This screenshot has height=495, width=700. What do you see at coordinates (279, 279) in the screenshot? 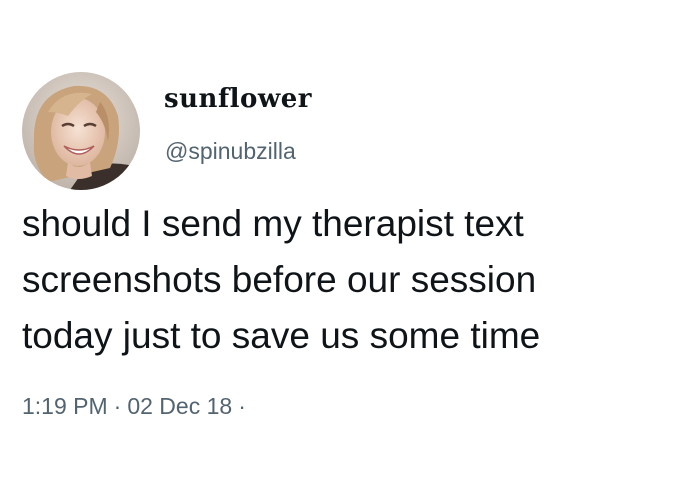
I see `tweet-text-line: screenshots before our session` at bounding box center [279, 279].